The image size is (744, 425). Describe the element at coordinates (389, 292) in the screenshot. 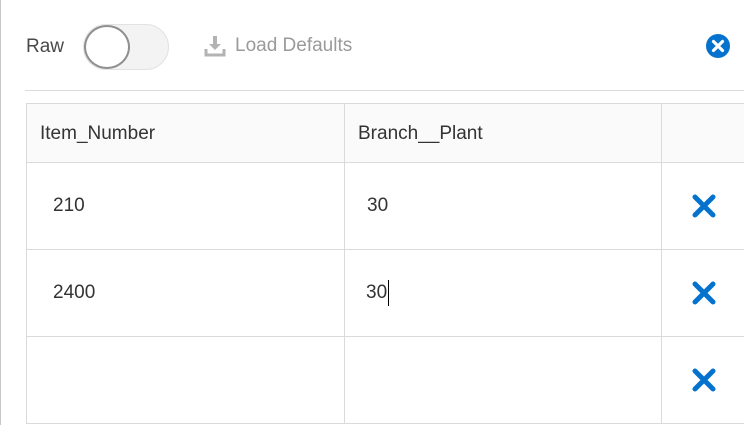

I see `text-caret` at that location.